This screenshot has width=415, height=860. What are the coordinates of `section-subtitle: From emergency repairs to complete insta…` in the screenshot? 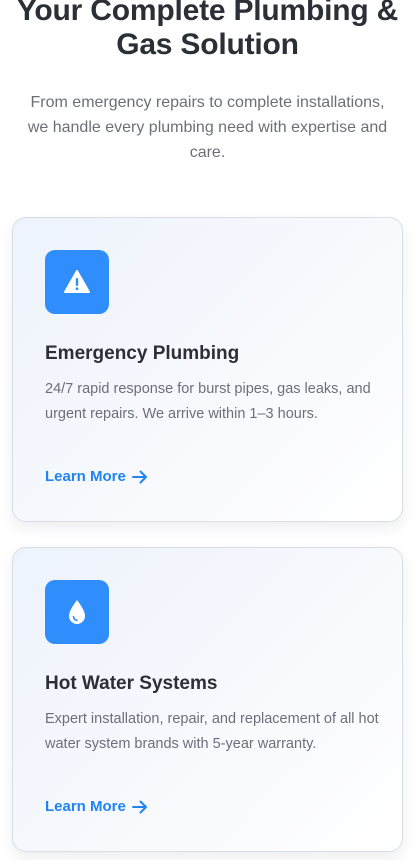 It's located at (207, 127).